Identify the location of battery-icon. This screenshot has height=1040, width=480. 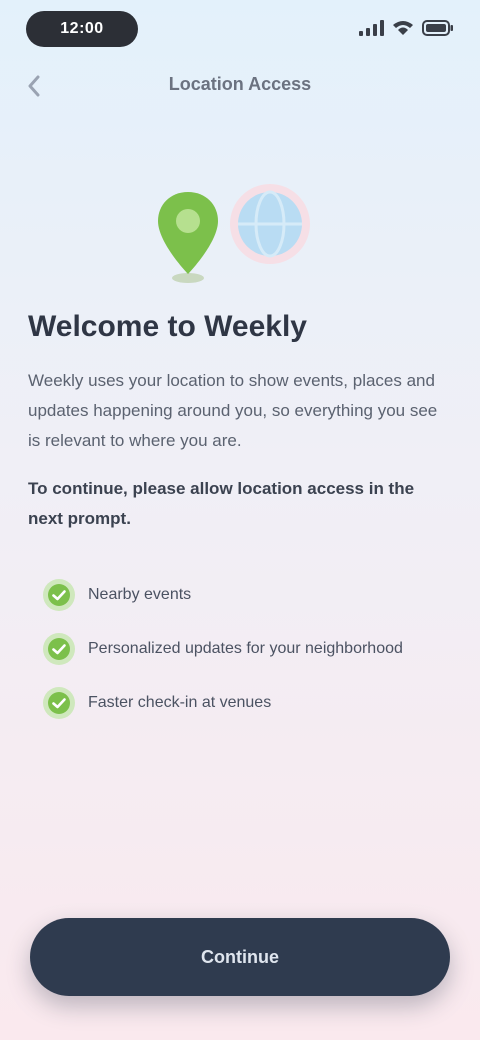
(437, 28).